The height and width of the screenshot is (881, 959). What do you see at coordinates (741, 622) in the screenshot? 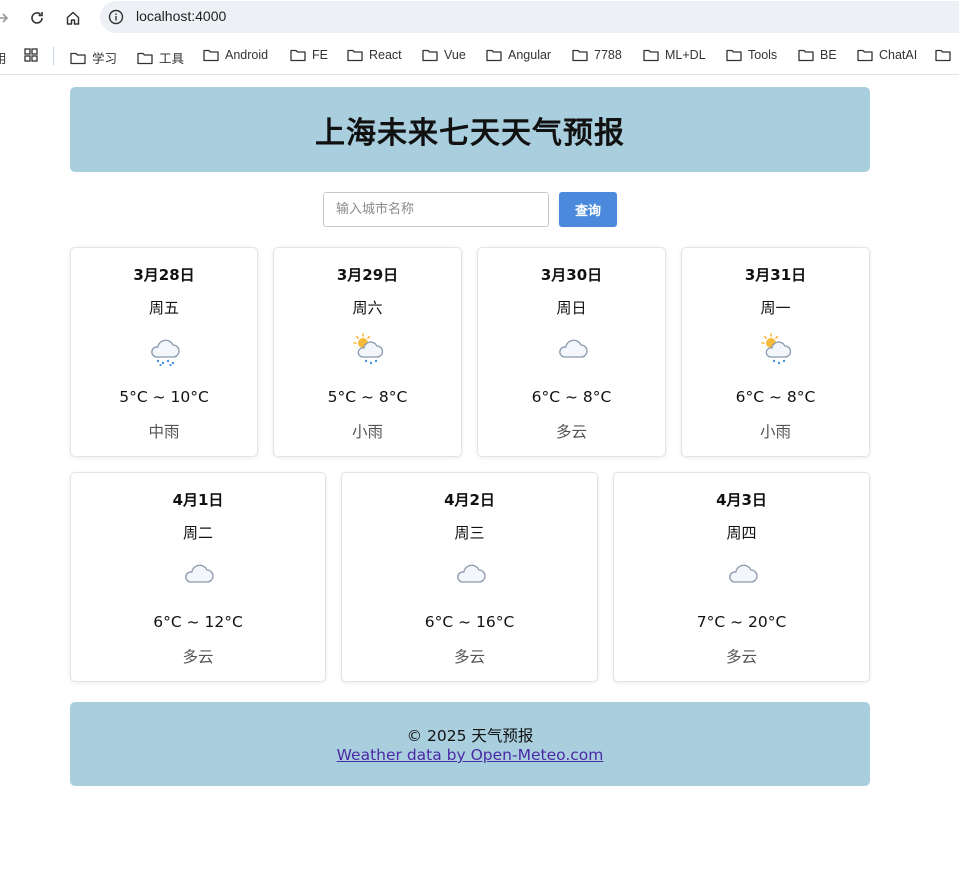
I see `forecast-temperature: 7°C ~ 20°C` at bounding box center [741, 622].